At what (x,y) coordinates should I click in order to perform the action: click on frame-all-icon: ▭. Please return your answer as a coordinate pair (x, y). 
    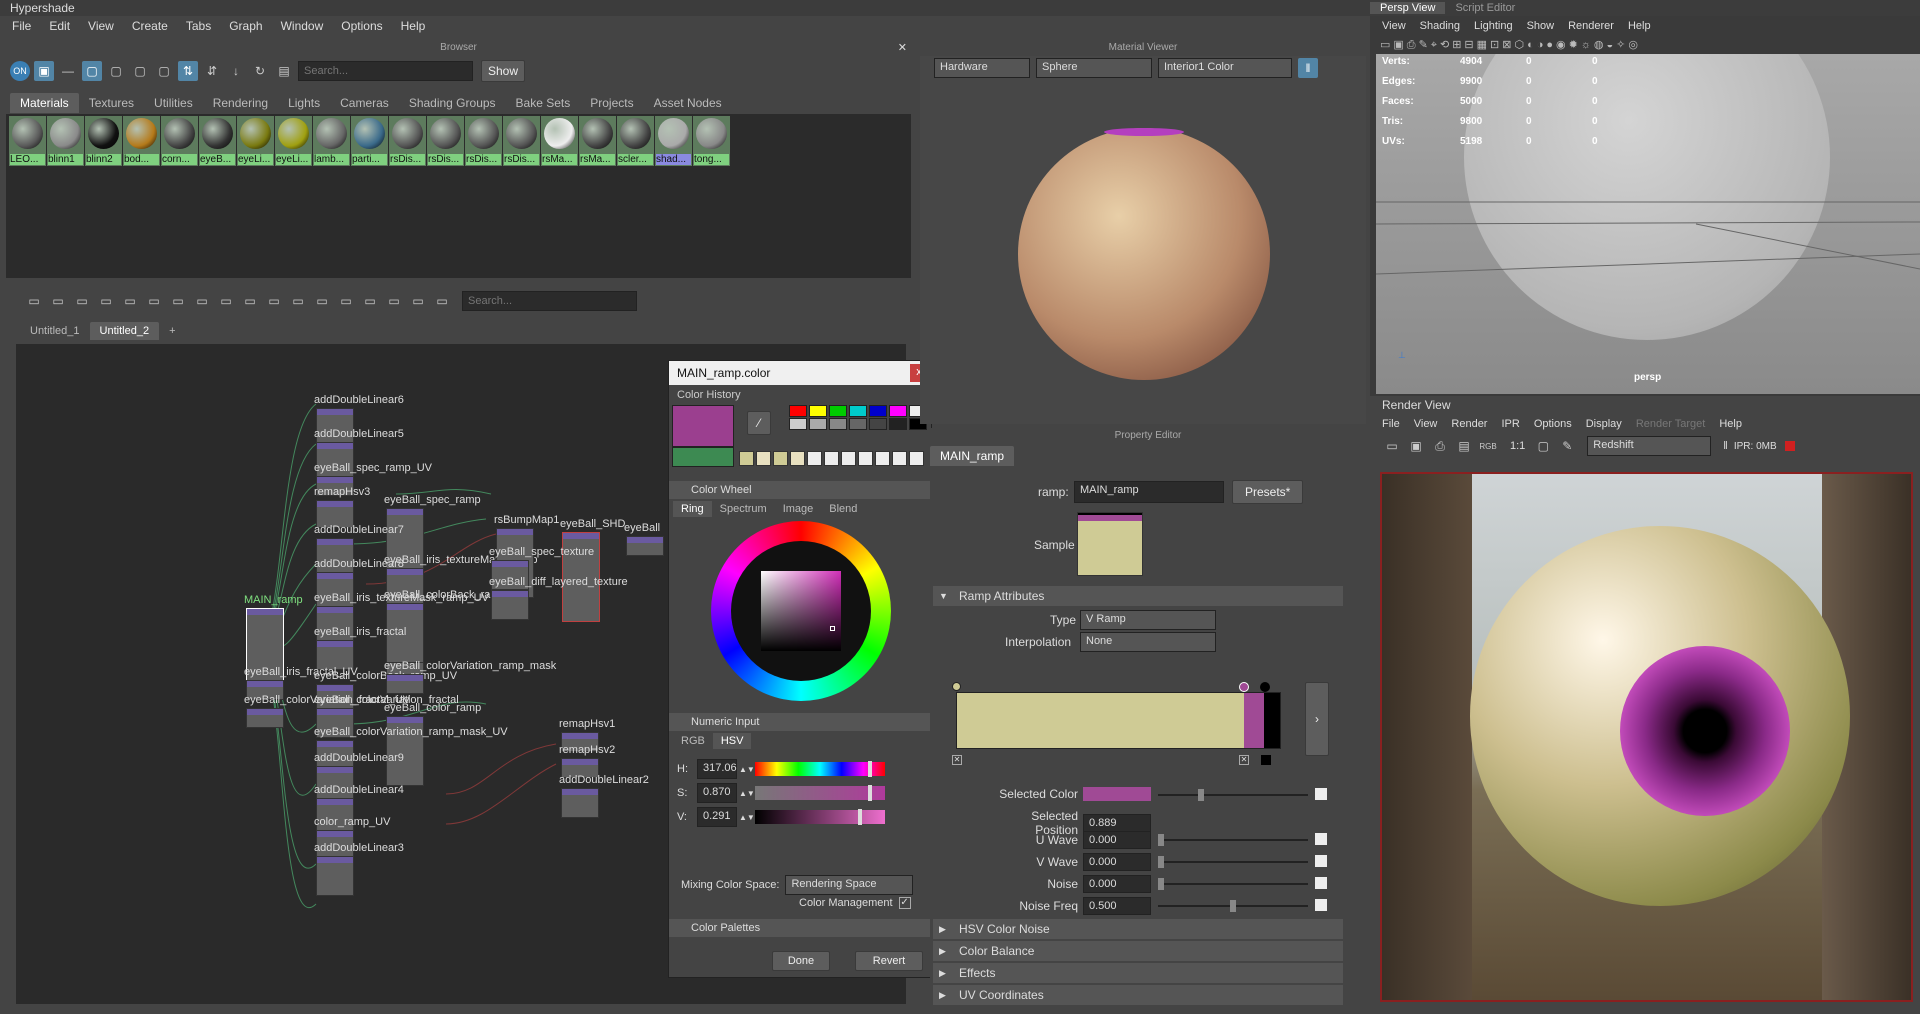
    Looking at the image, I should click on (34, 301).